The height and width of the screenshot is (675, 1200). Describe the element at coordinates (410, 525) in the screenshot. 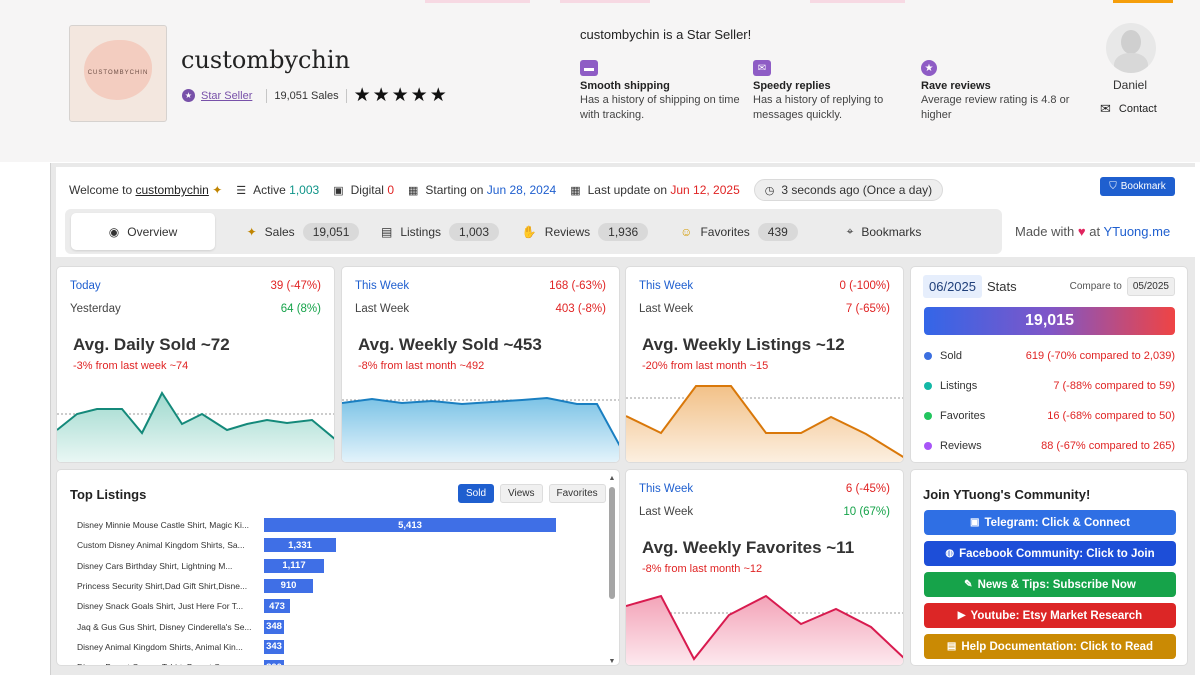

I see `listing-bar: 5,413` at that location.